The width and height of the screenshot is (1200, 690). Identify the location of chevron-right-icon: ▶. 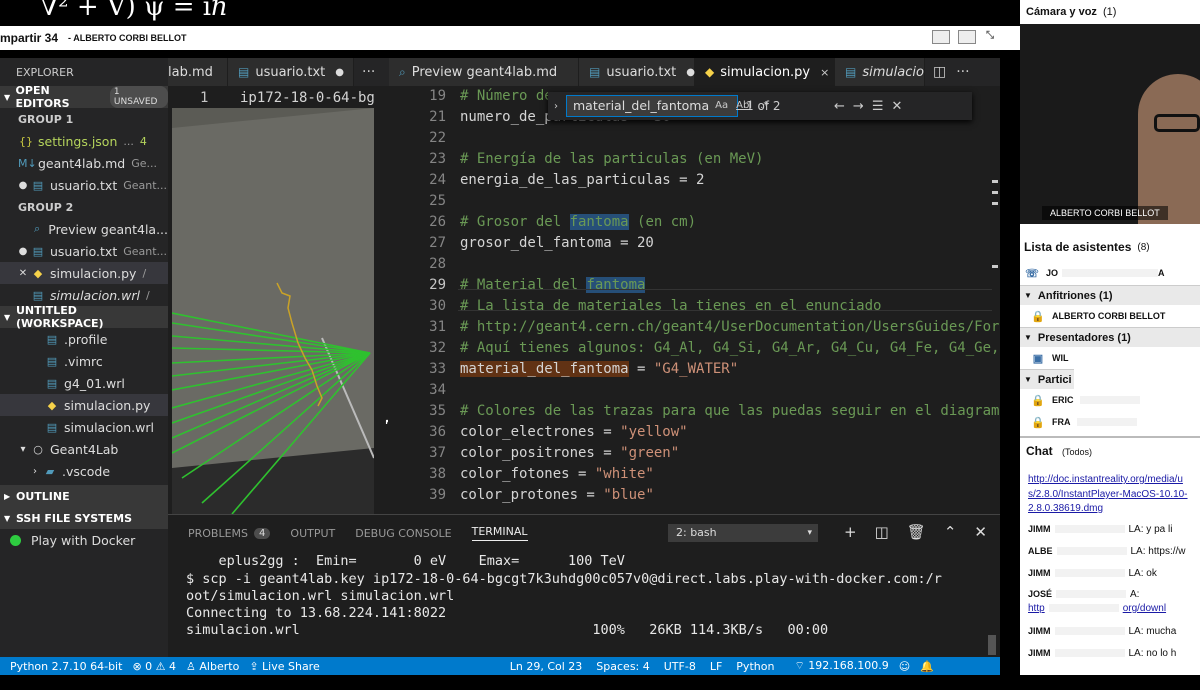
(7, 496).